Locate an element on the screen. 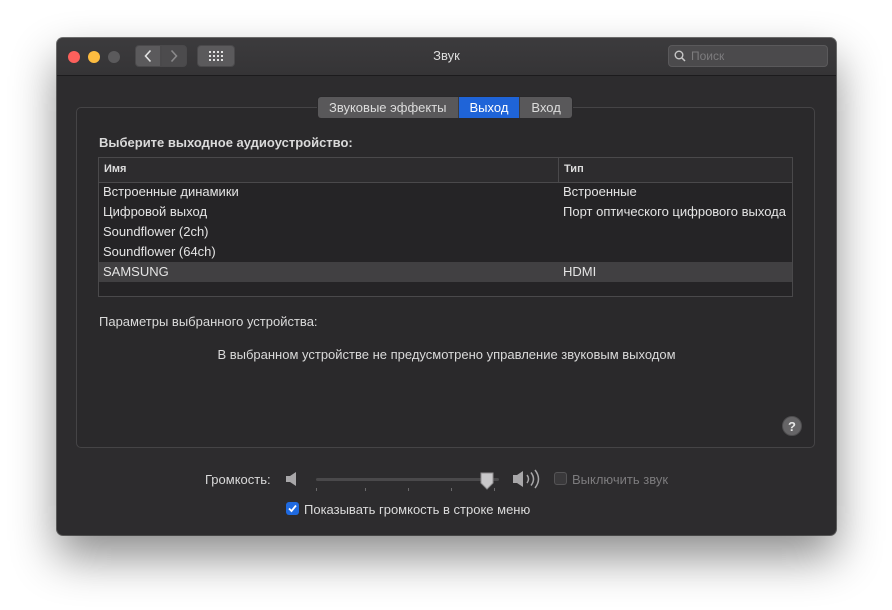 The height and width of the screenshot is (610, 892). table-row: Soundflower (2ch) is located at coordinates (445, 232).